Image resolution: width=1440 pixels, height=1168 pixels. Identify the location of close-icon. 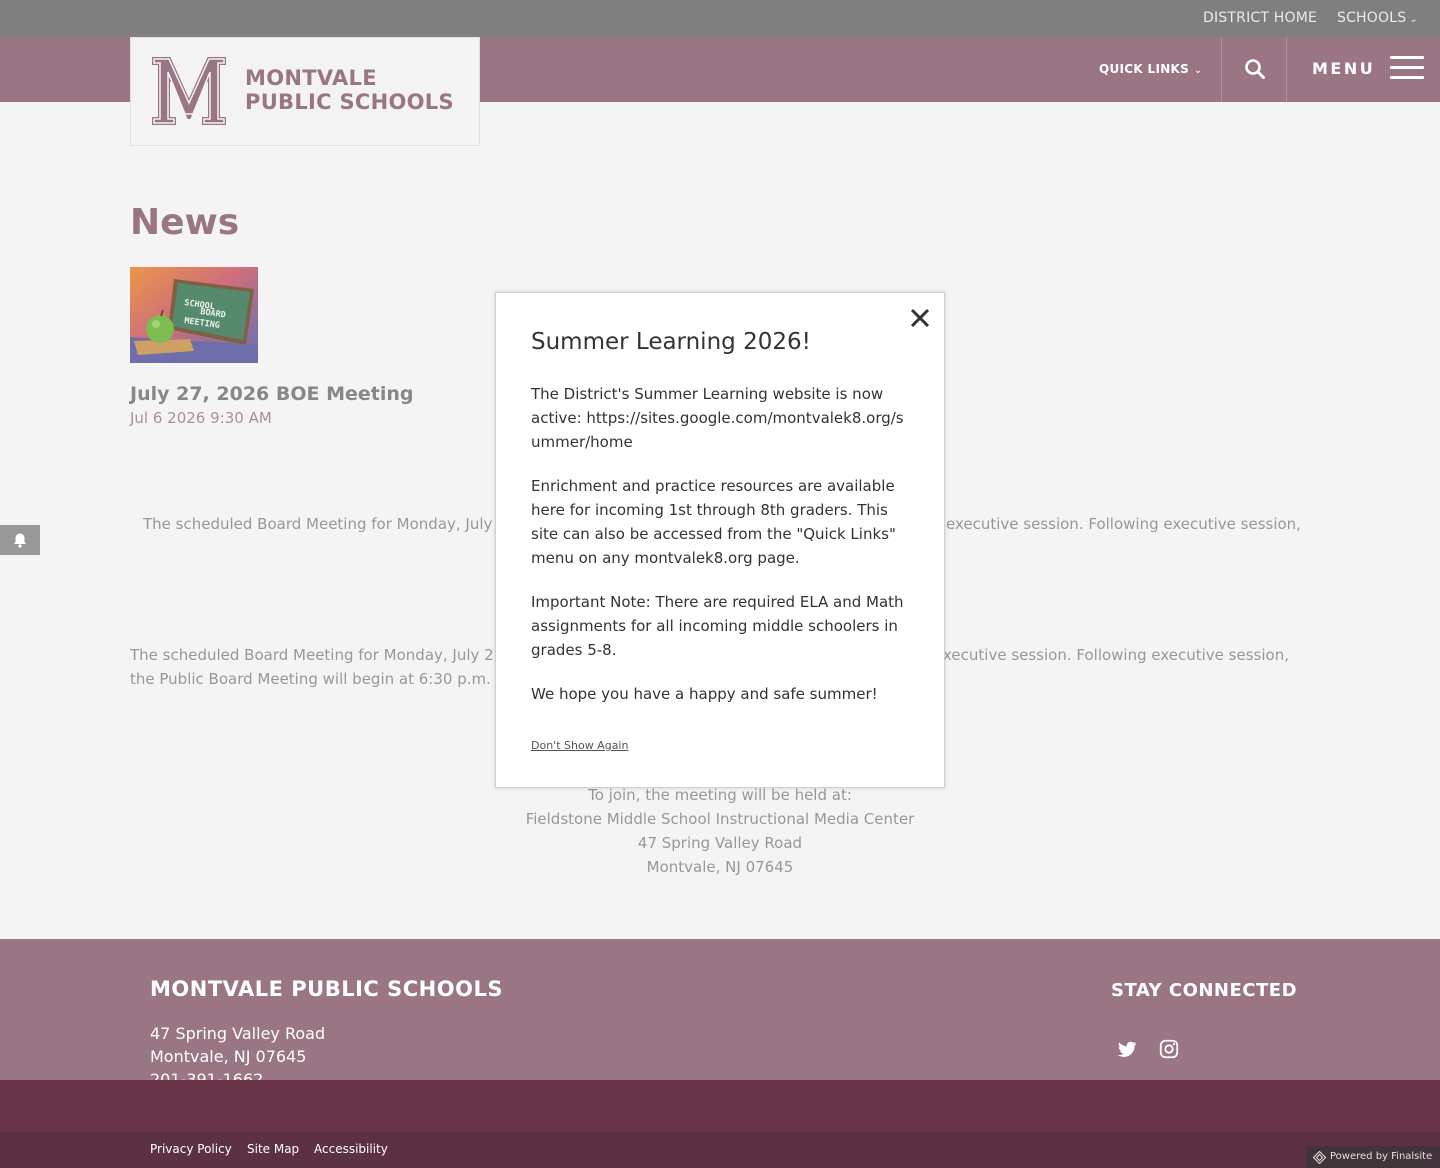
(920, 318).